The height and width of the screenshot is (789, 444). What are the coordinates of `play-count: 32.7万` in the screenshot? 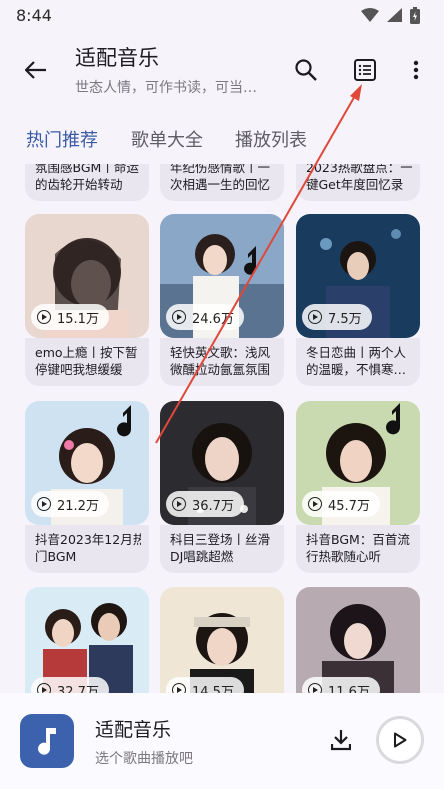 It's located at (78, 689).